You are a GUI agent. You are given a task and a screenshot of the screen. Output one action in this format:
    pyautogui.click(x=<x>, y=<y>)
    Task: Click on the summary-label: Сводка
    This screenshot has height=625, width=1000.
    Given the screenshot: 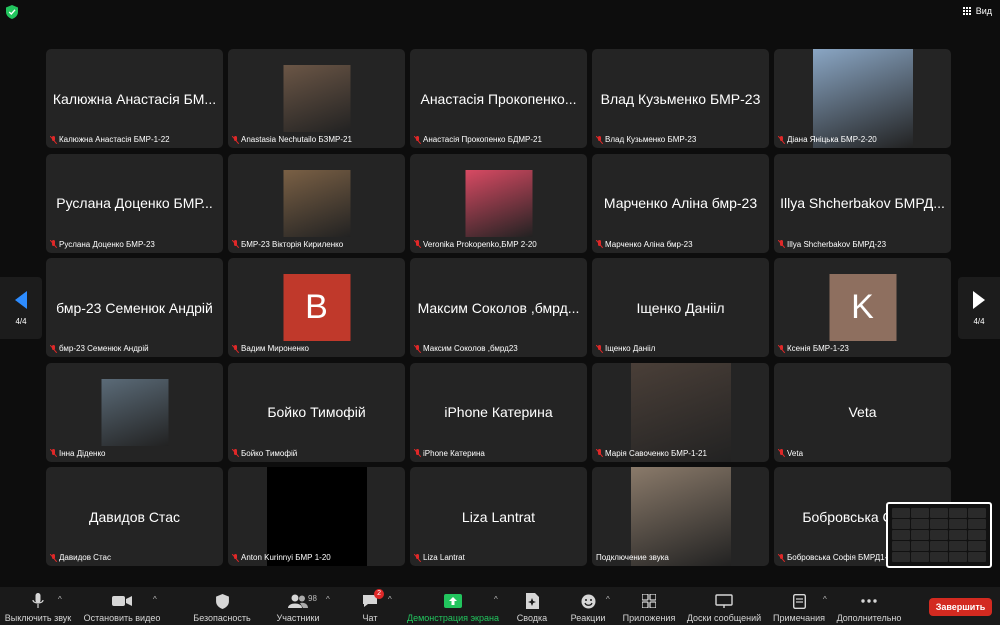 What is the action you would take?
    pyautogui.click(x=532, y=618)
    